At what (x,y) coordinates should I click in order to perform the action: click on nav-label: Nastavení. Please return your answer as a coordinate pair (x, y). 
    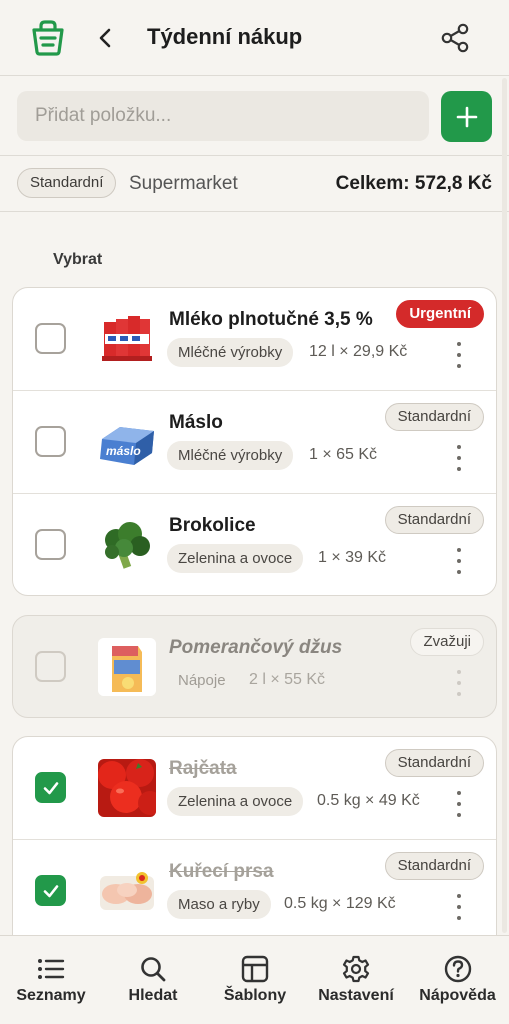
    Looking at the image, I should click on (356, 995).